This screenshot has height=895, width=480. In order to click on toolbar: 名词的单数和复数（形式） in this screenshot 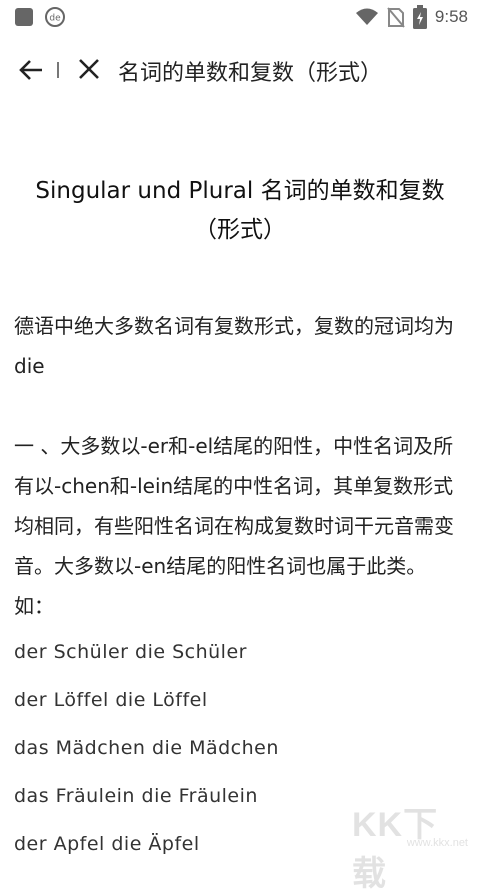, I will do `click(240, 70)`.